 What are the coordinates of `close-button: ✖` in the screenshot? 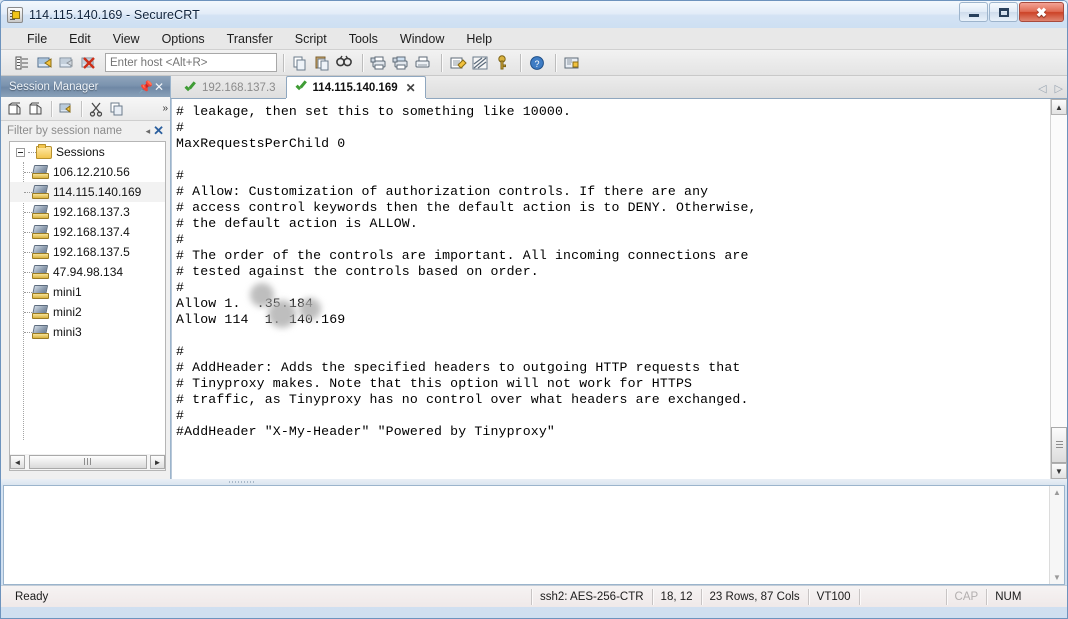 It's located at (1041, 12).